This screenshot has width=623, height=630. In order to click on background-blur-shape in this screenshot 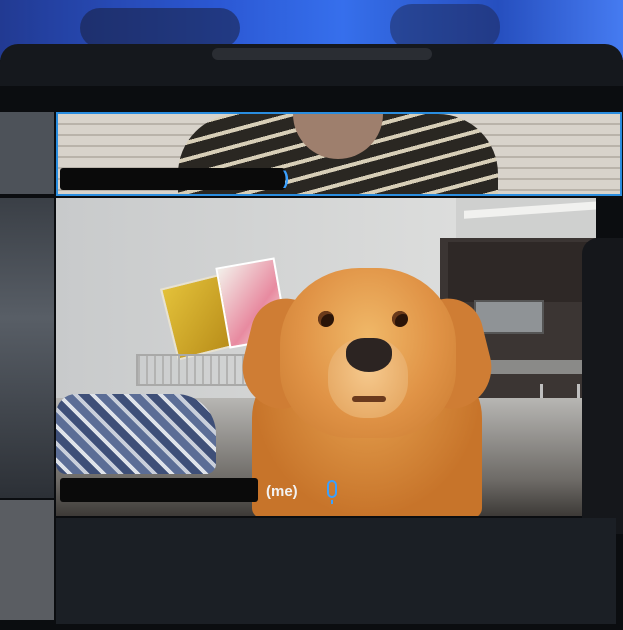, I will do `click(160, 28)`.